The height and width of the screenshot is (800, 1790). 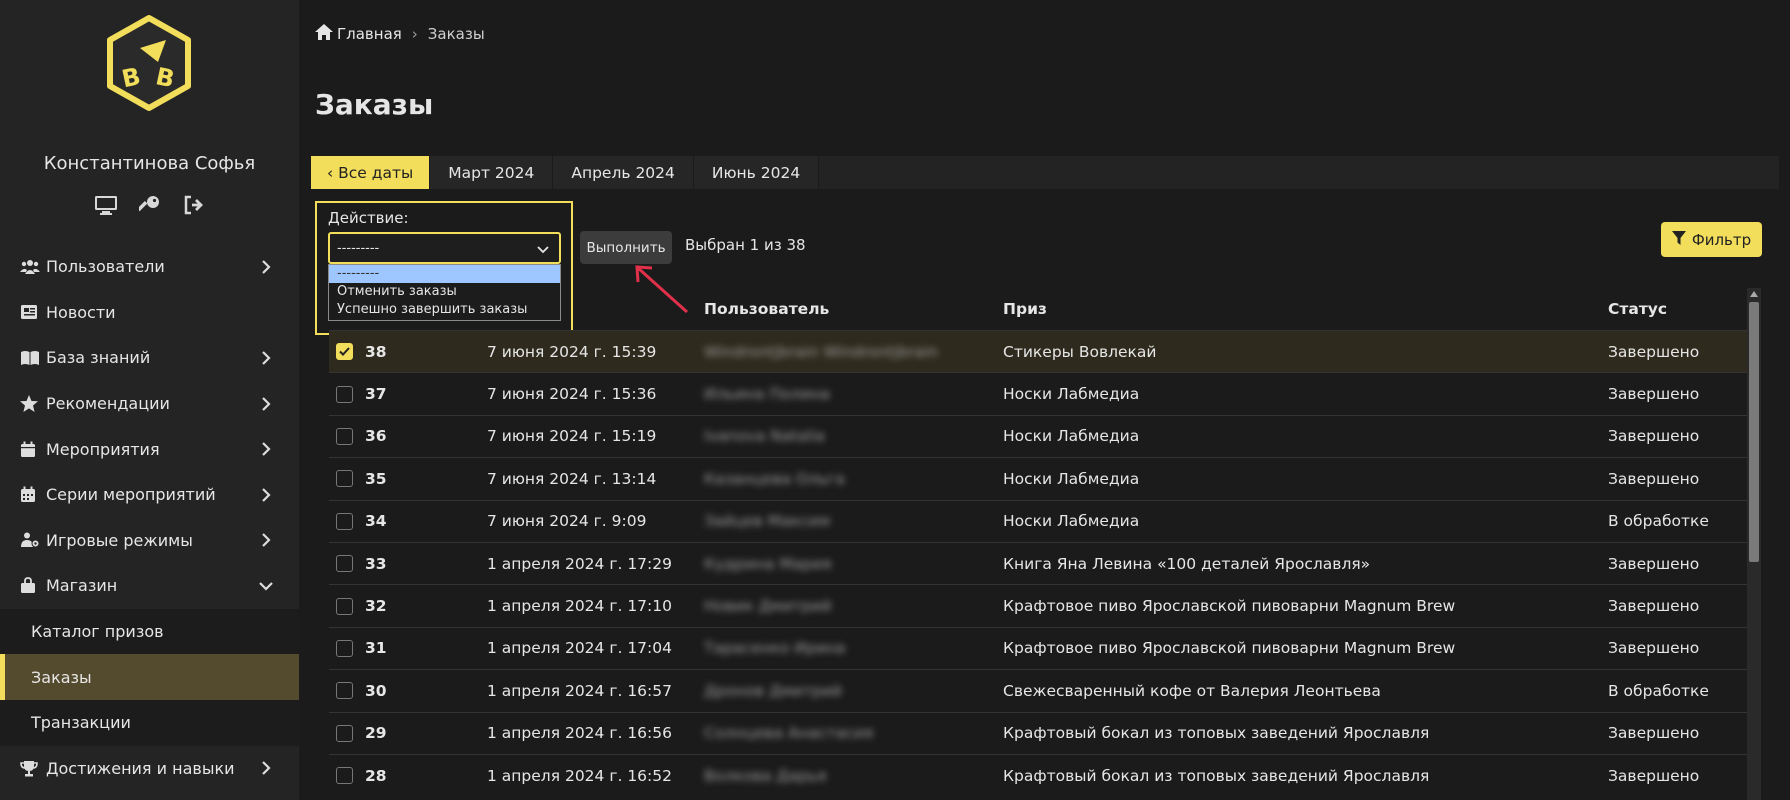 What do you see at coordinates (149, 722) in the screenshot?
I see `sidebar-subitem-transactions: Транзакции` at bounding box center [149, 722].